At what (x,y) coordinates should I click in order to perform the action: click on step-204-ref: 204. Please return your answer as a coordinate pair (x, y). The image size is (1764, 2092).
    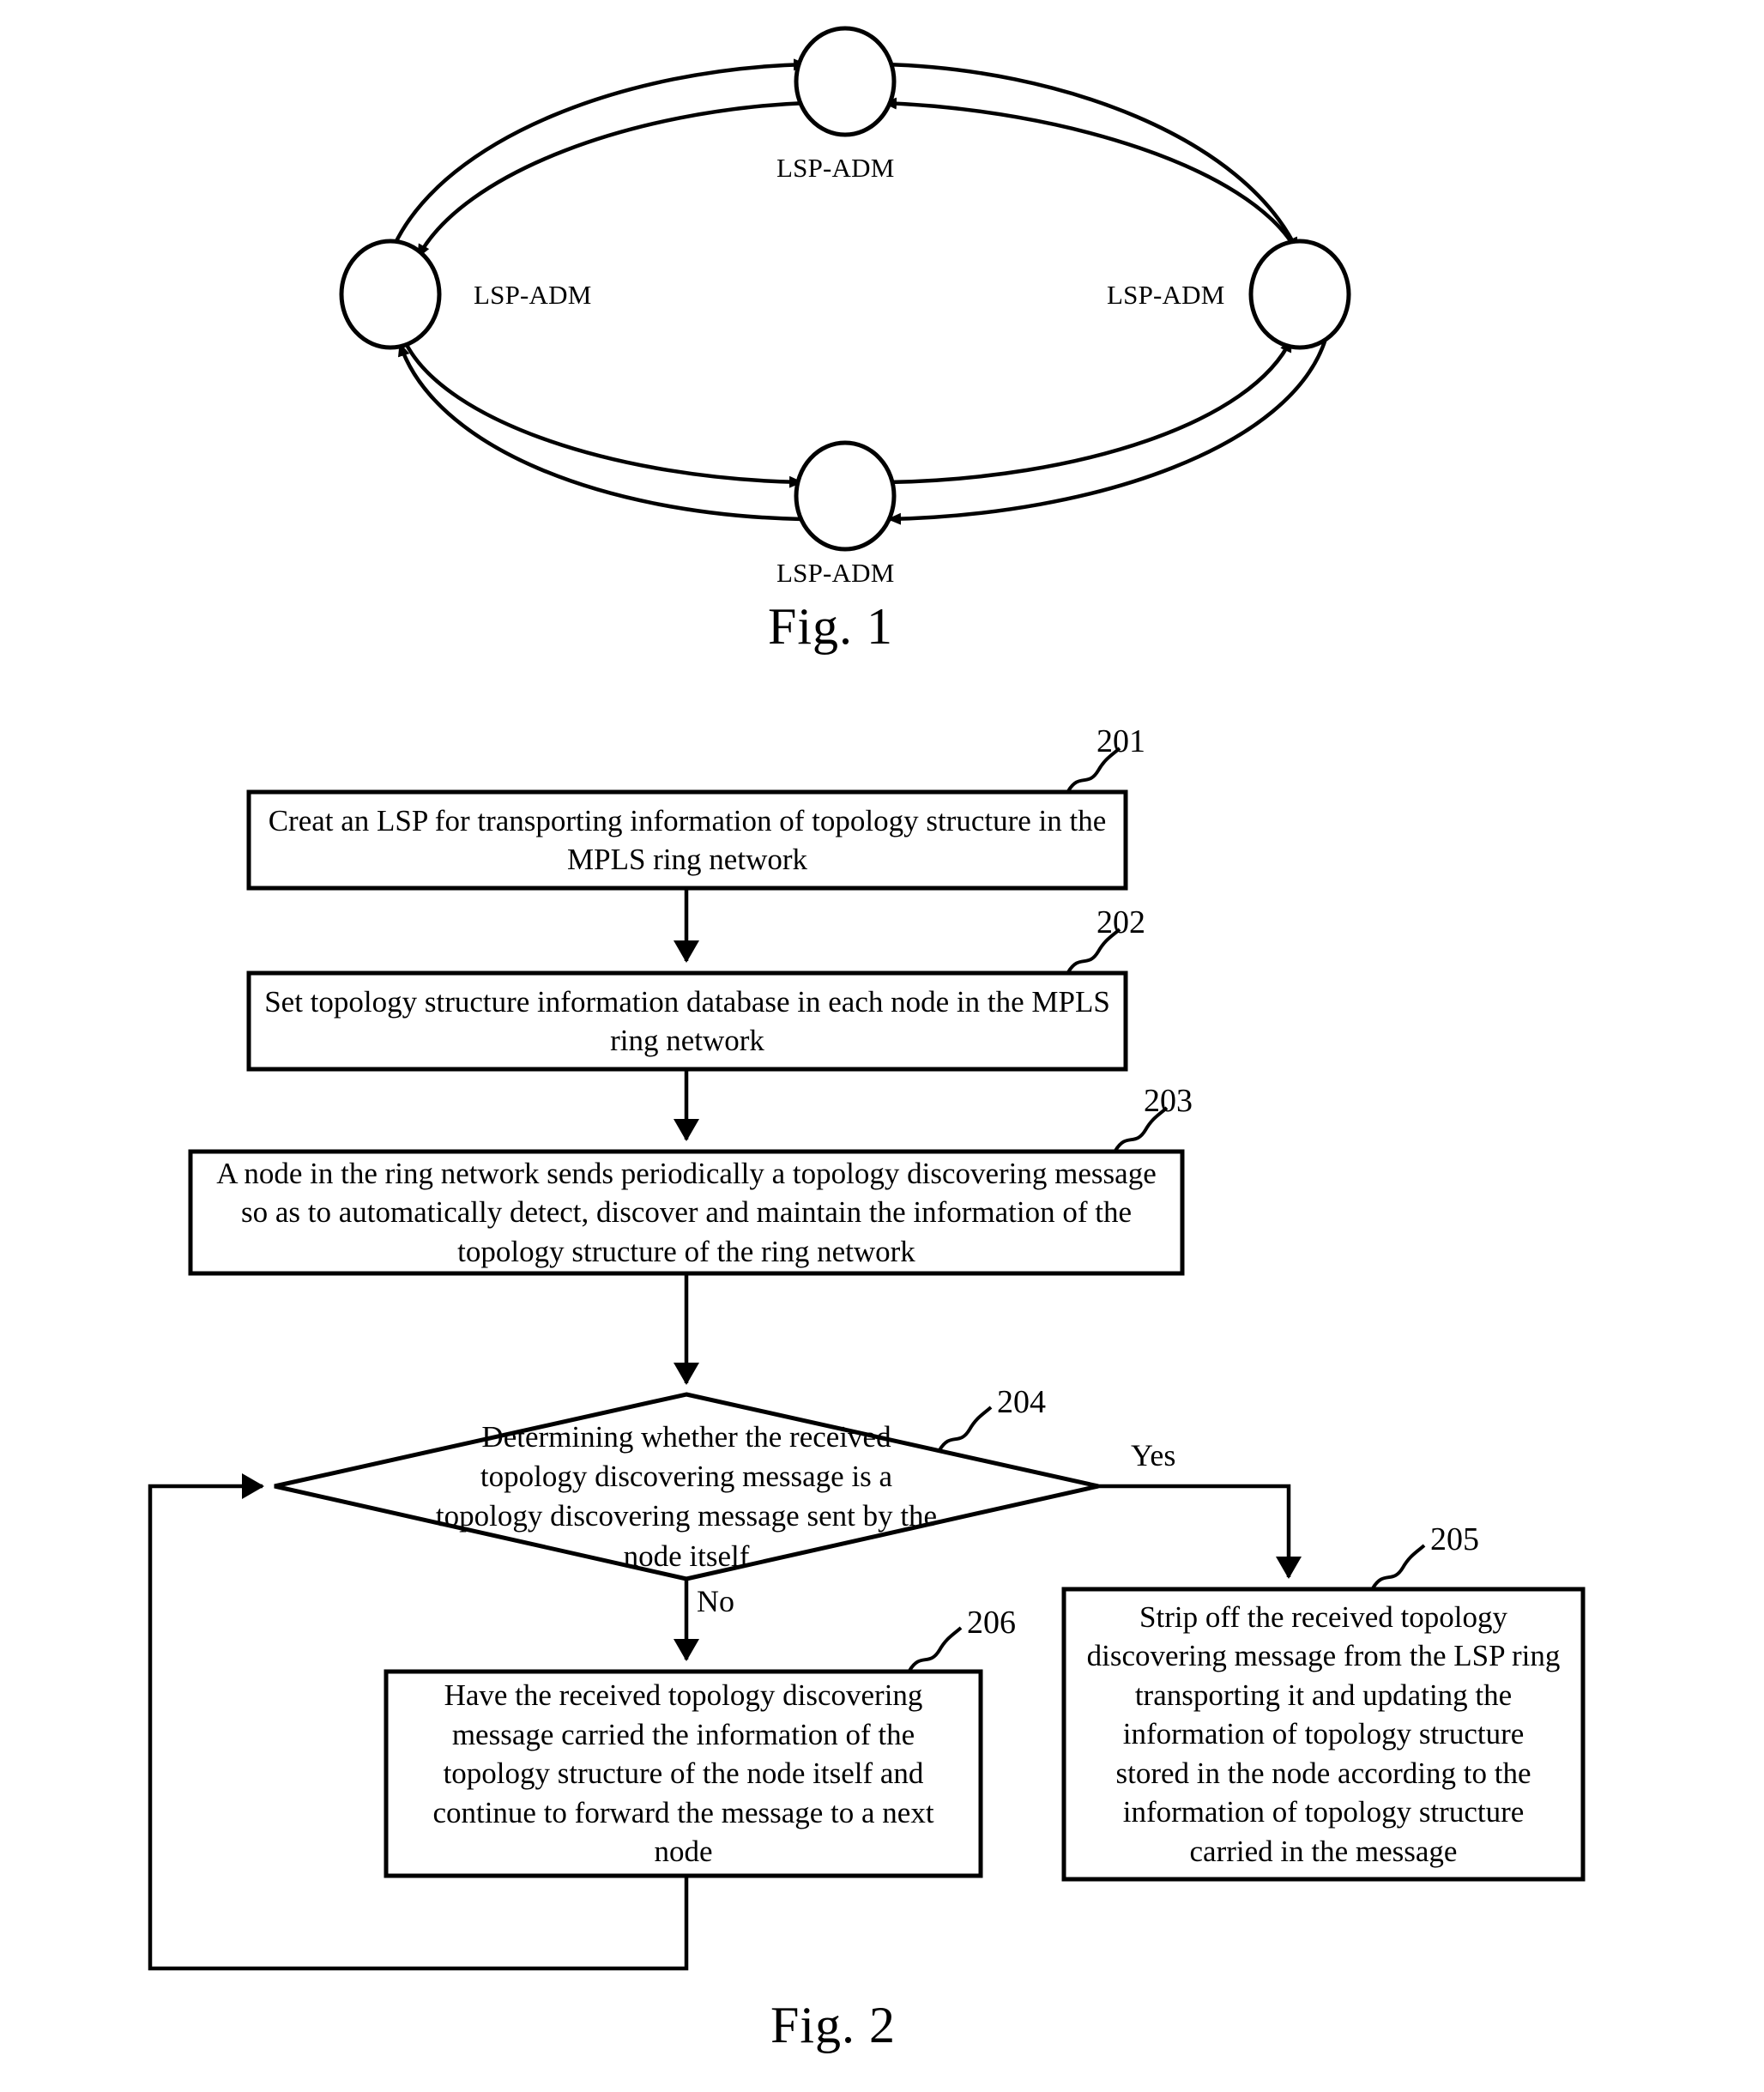
    Looking at the image, I should click on (1021, 1402).